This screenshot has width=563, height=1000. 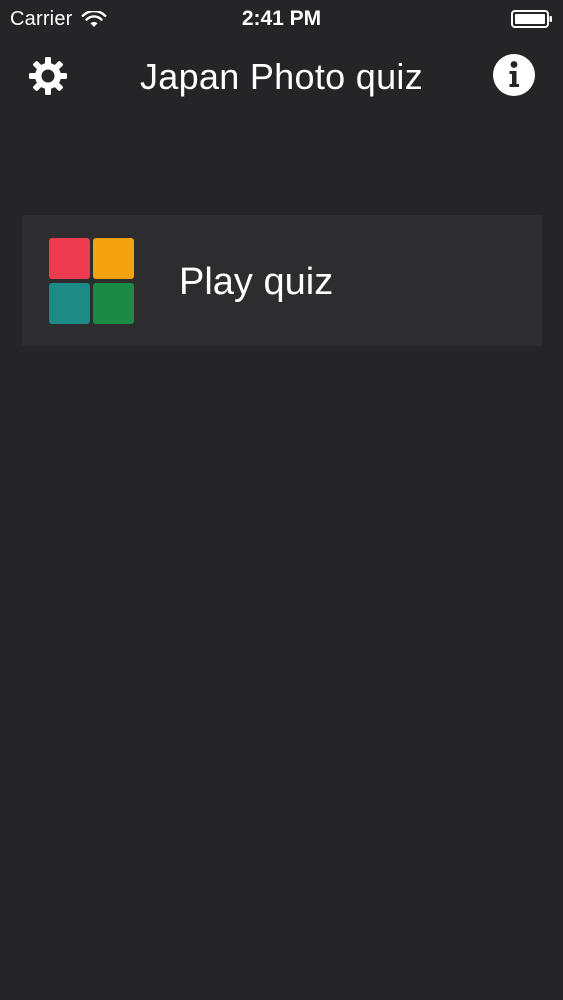 I want to click on navigation-bar: Japan Photo quiz, so click(x=281, y=76).